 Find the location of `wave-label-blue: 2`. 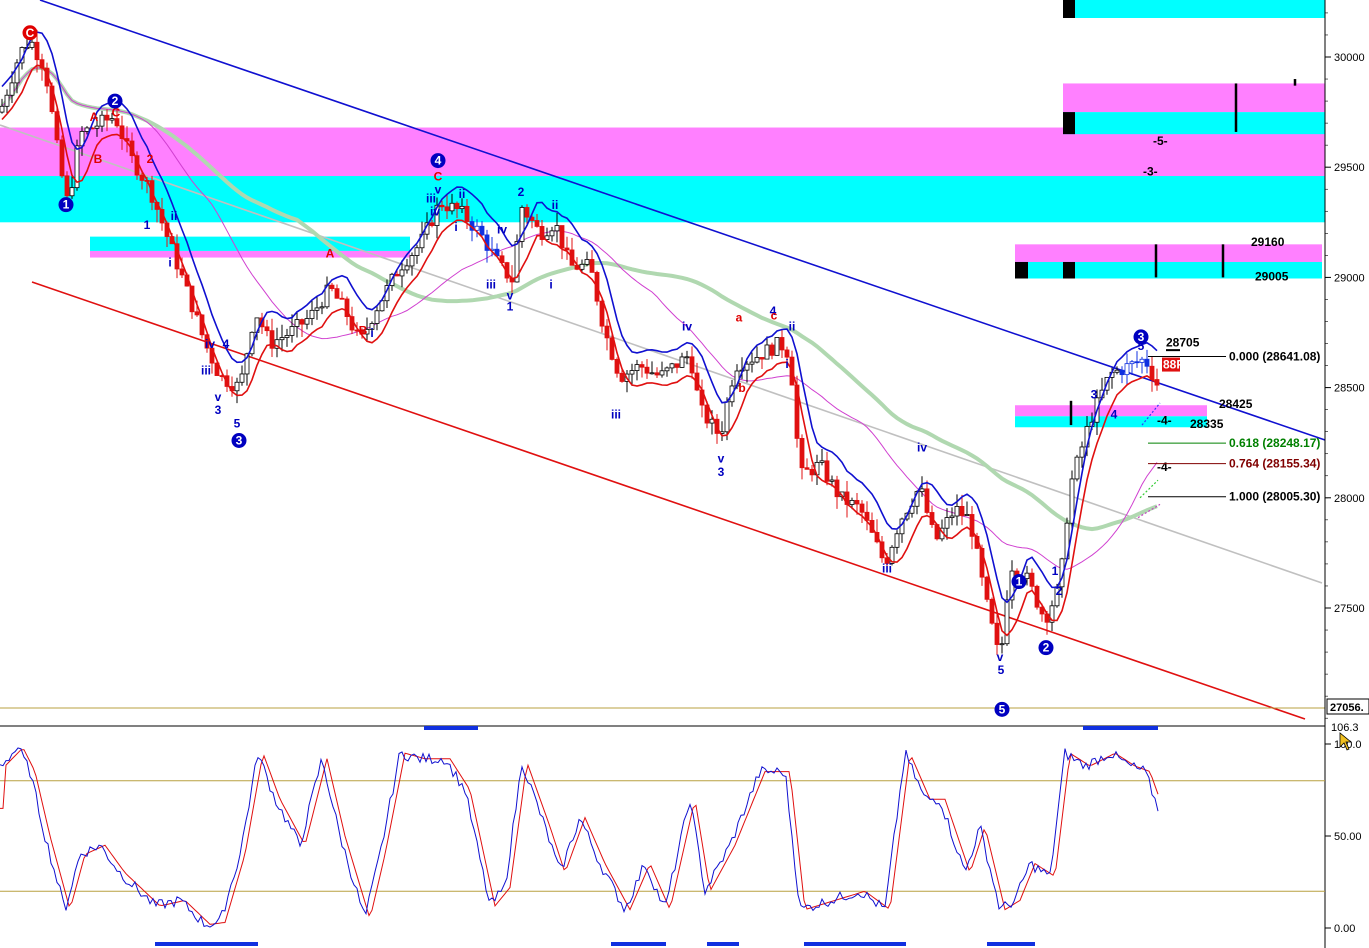

wave-label-blue: 2 is located at coordinates (1059, 591).